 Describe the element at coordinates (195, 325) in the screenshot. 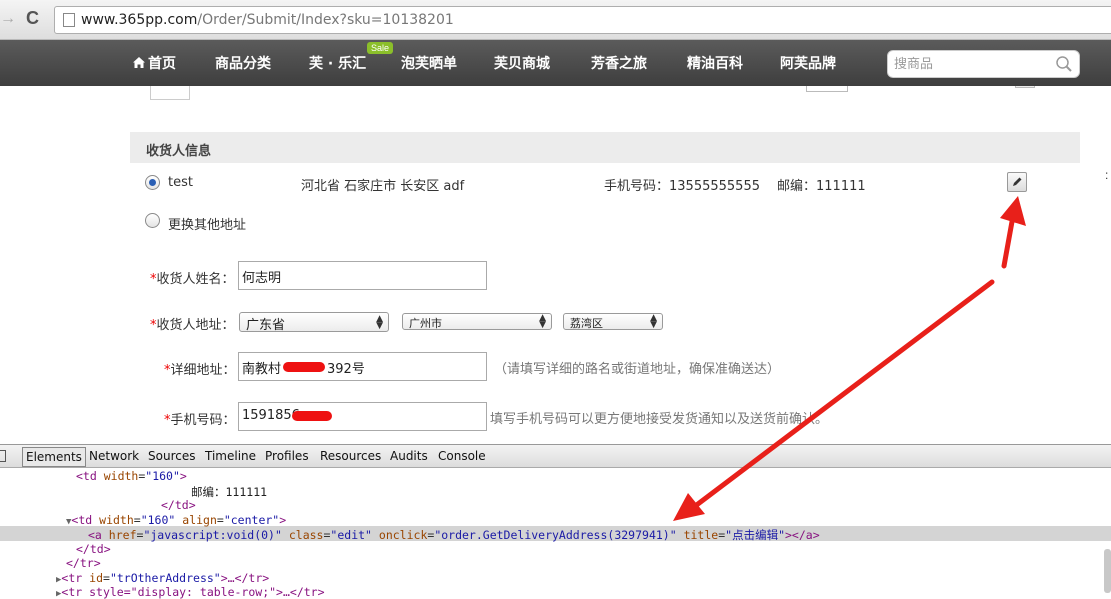

I see `consignee-address-label-text: 收货人地址：` at that location.